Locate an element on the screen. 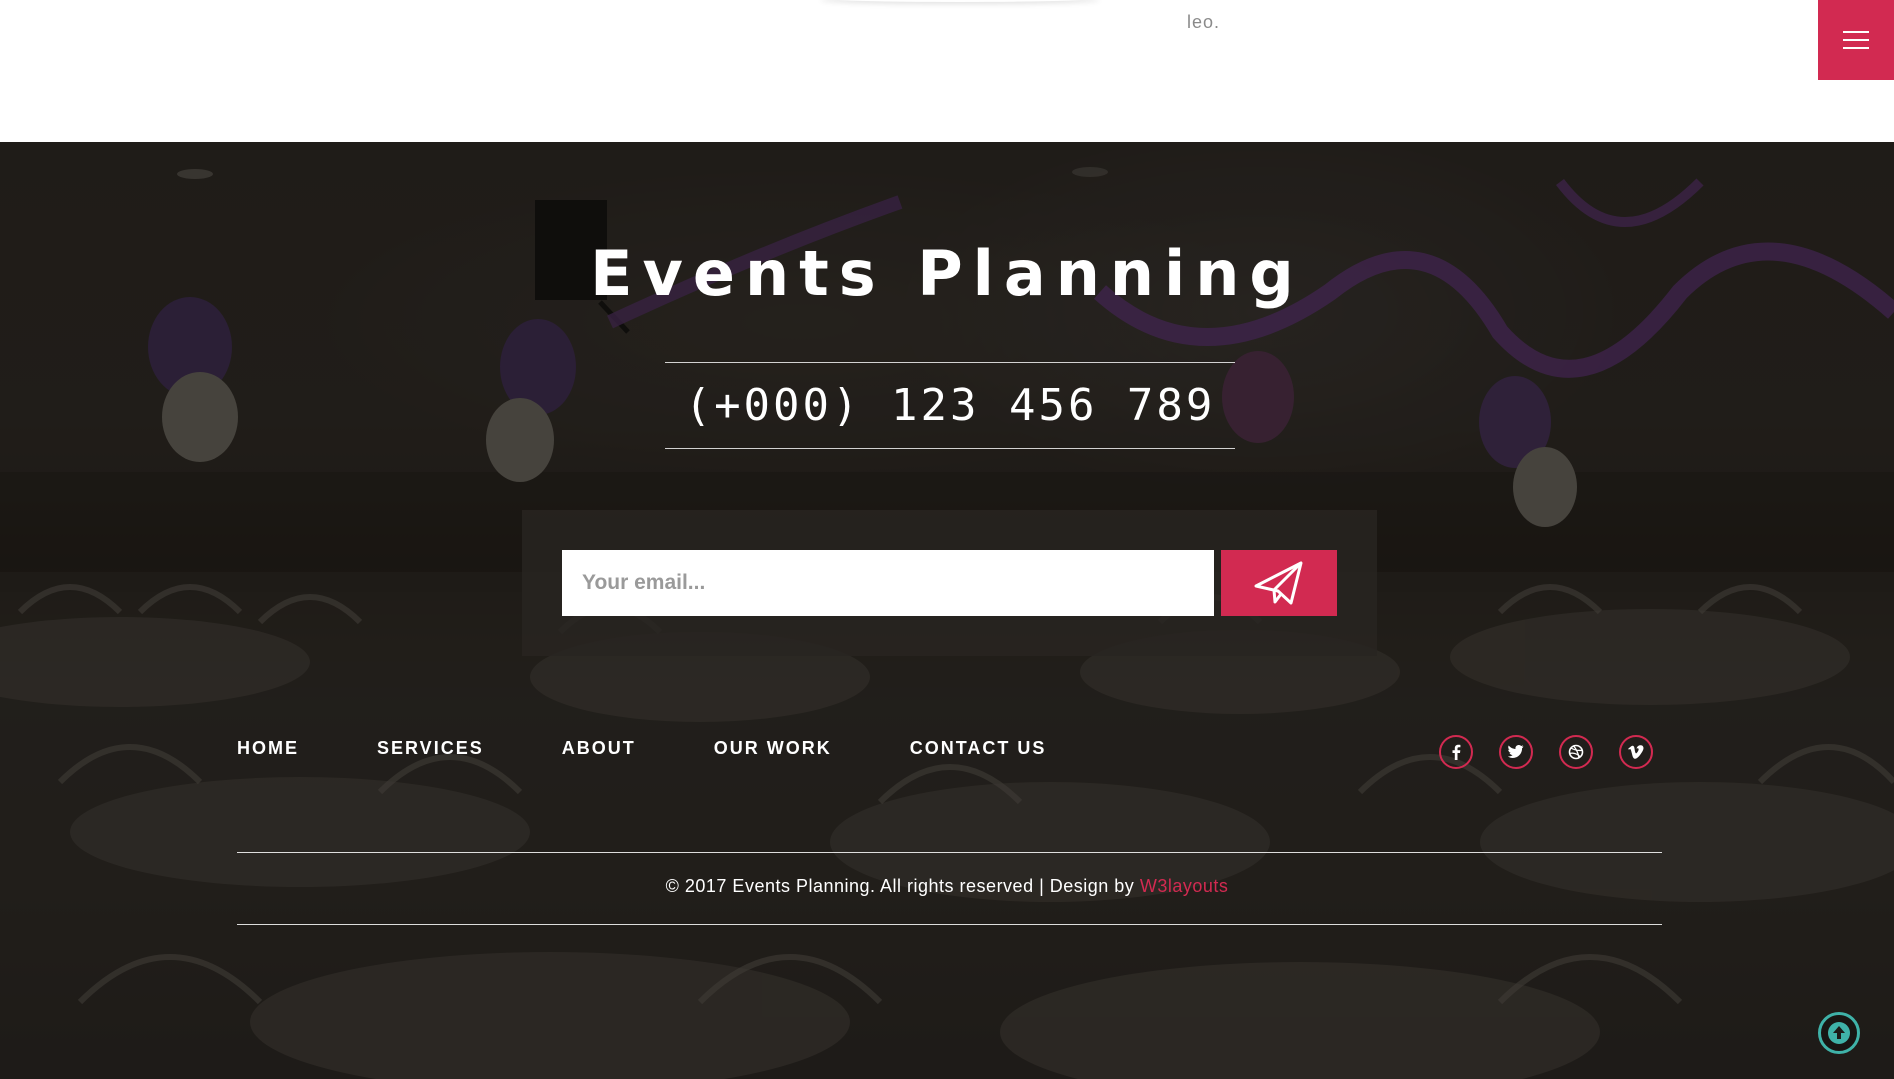 This screenshot has width=1894, height=1079. twitter-link is located at coordinates (1516, 752).